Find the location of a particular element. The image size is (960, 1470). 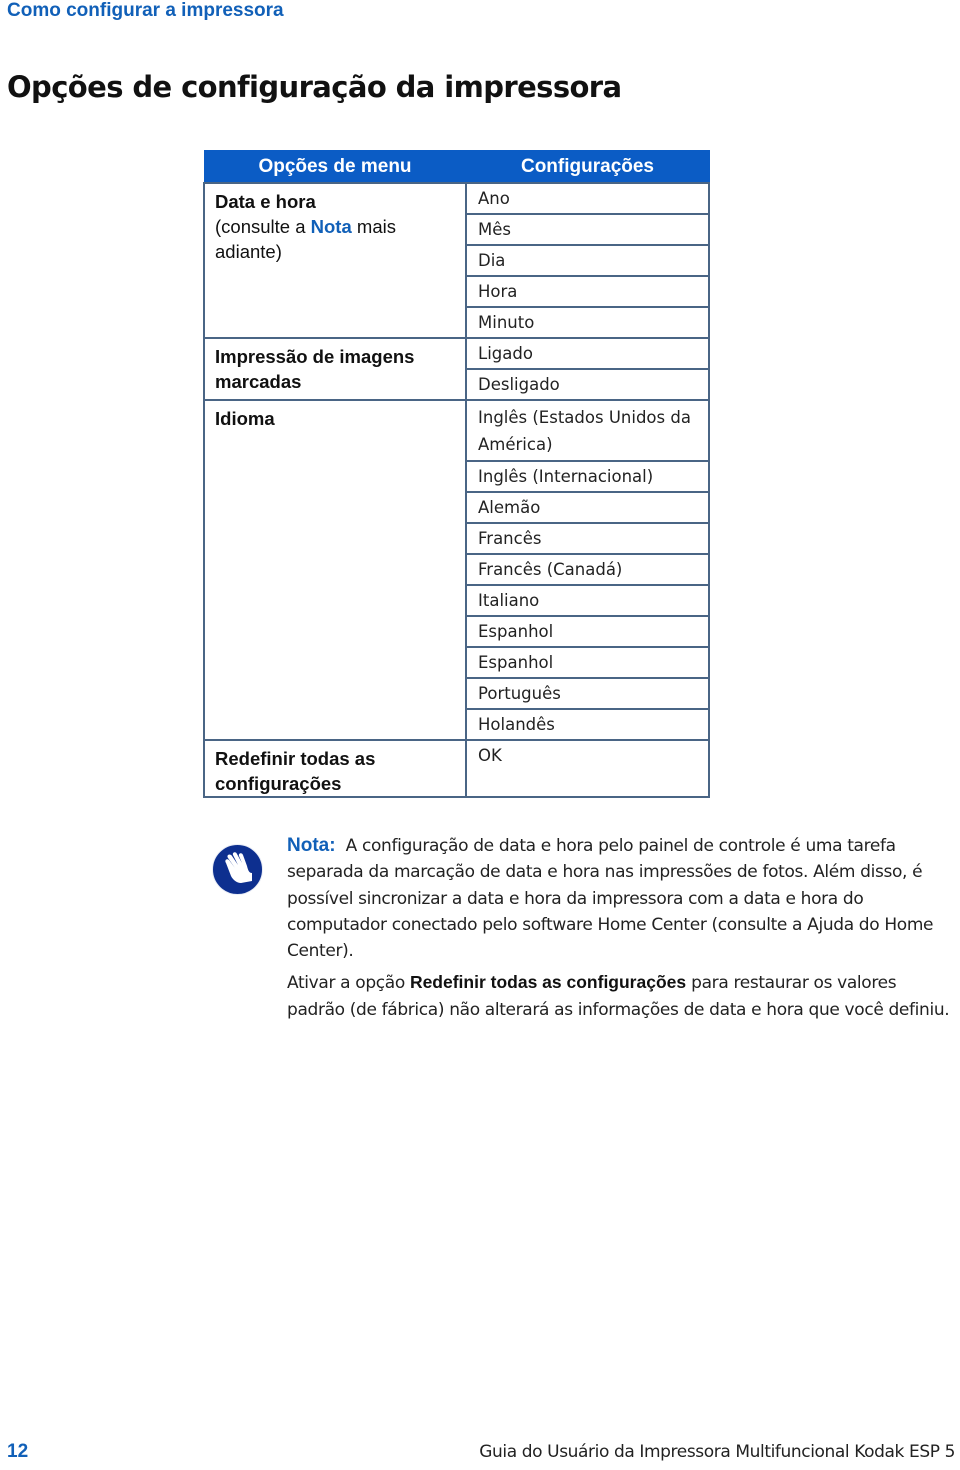

setting-value: Francês (Canadá) is located at coordinates (587, 569).